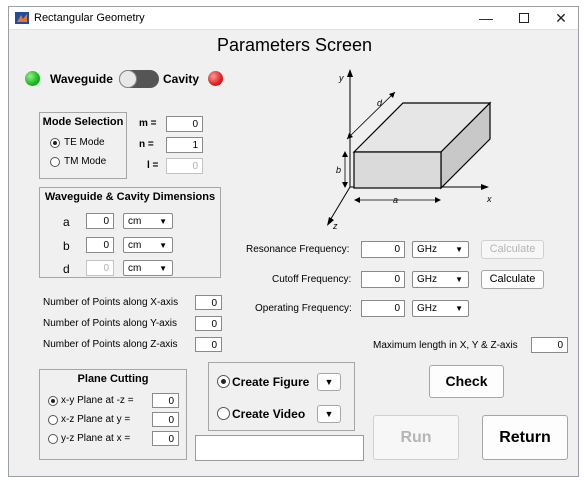 This screenshot has height=484, width=587. I want to click on m-field: 0, so click(184, 124).